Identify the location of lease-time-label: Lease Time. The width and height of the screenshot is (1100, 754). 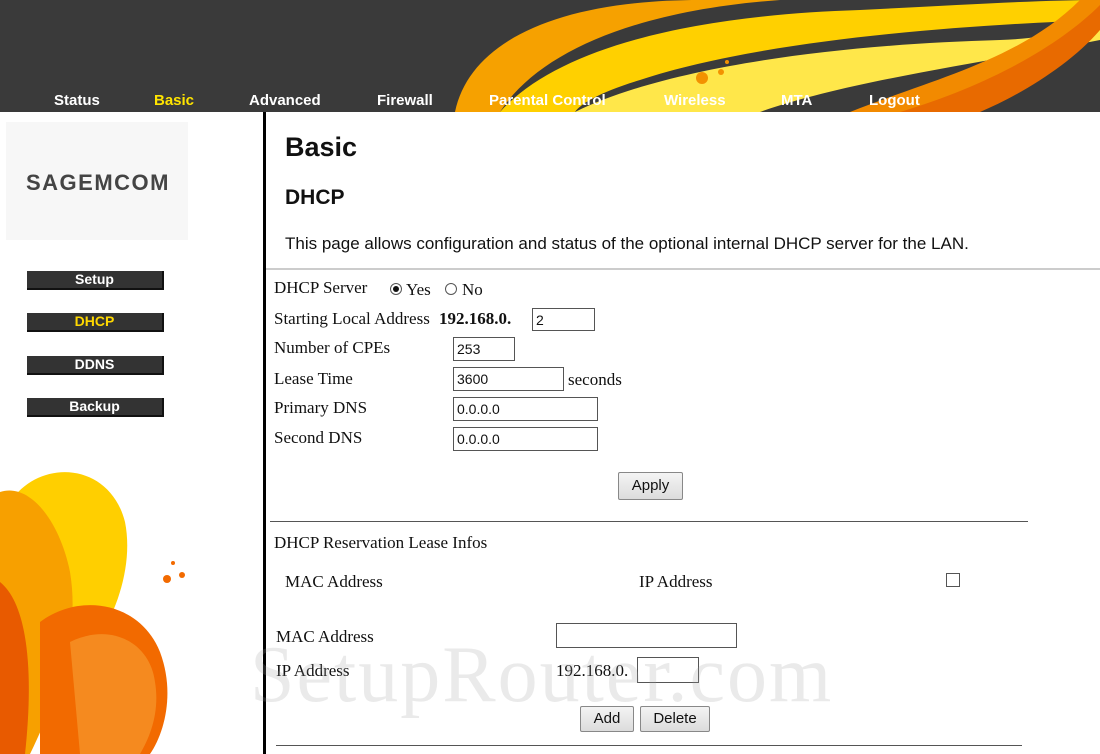
(313, 378).